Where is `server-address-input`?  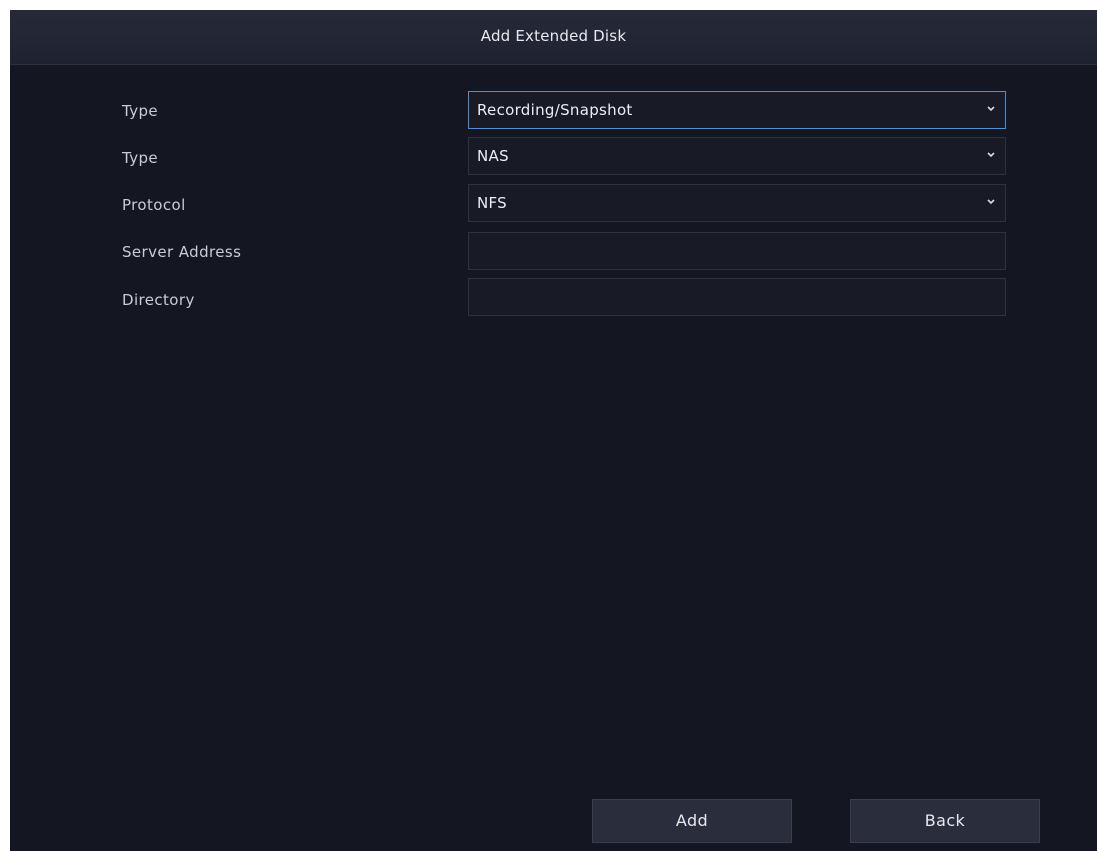 server-address-input is located at coordinates (737, 251).